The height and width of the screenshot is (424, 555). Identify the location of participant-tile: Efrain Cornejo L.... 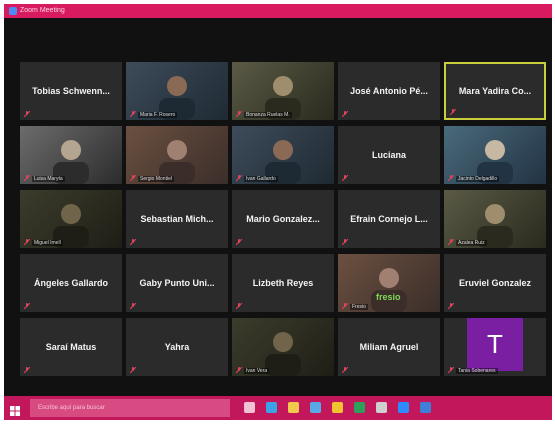
(389, 219).